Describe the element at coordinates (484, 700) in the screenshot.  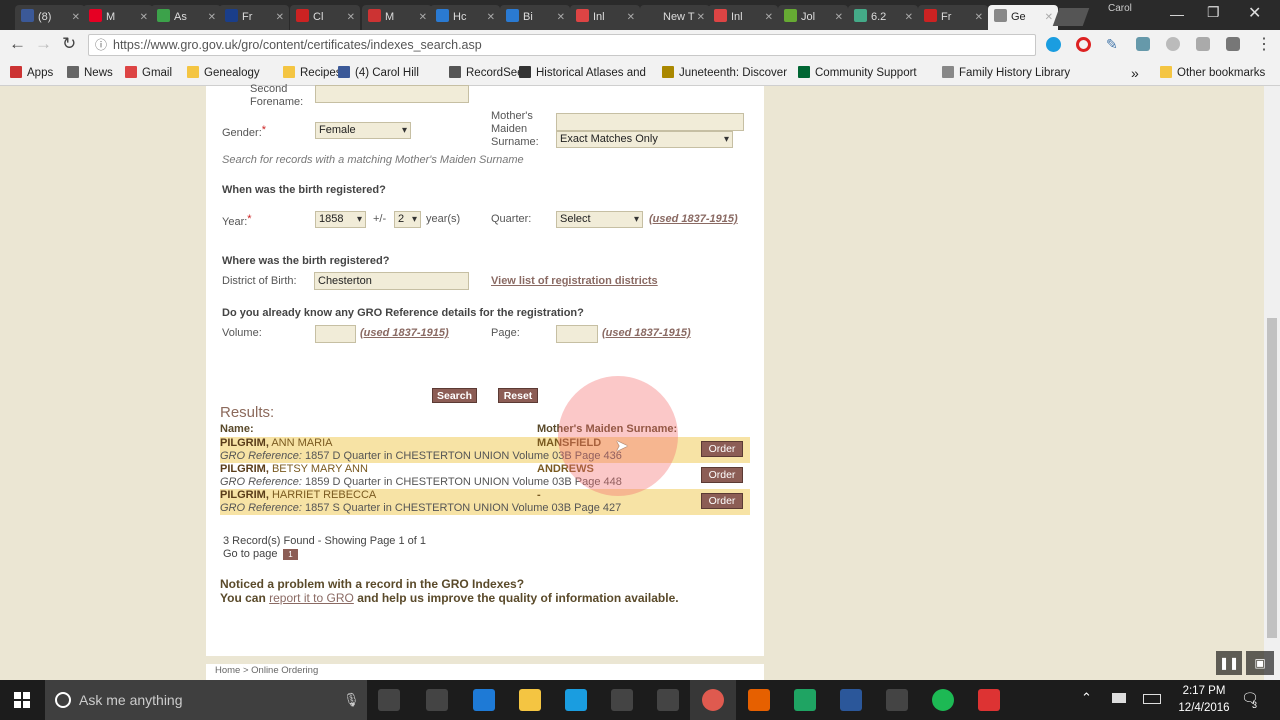
I see `edge-icon` at that location.